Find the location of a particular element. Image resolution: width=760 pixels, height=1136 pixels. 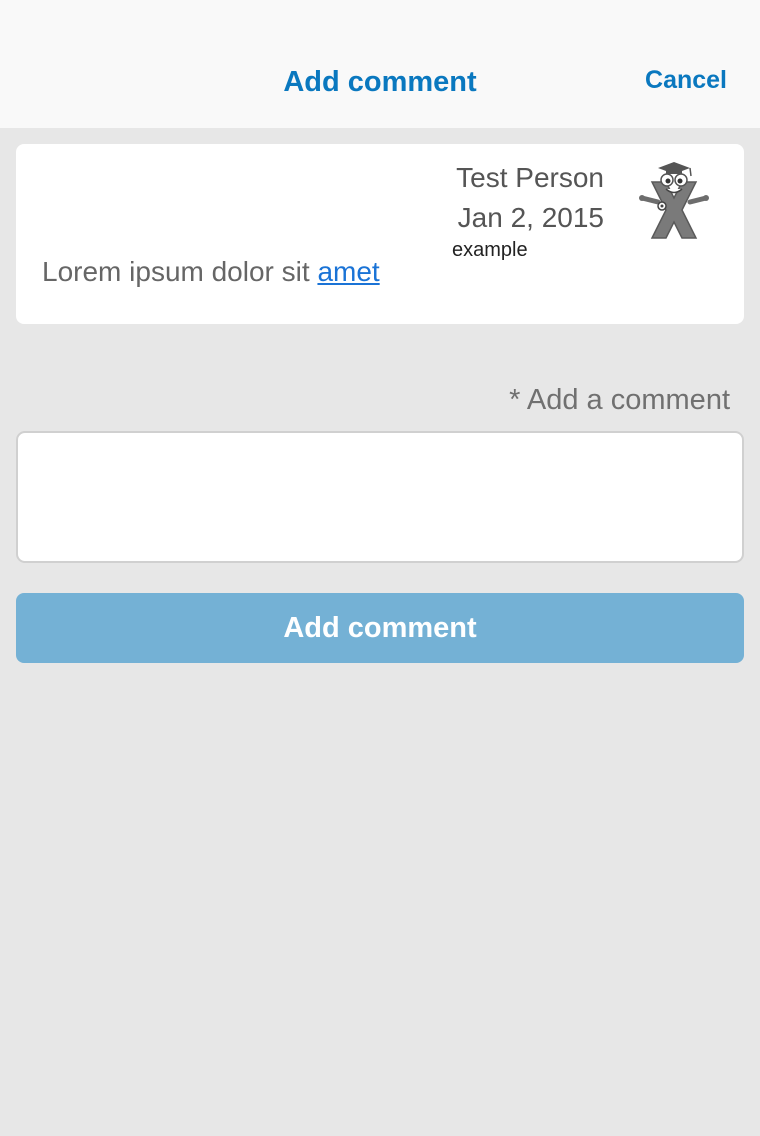

comment-field-label: * Add a comment is located at coordinates (619, 400).